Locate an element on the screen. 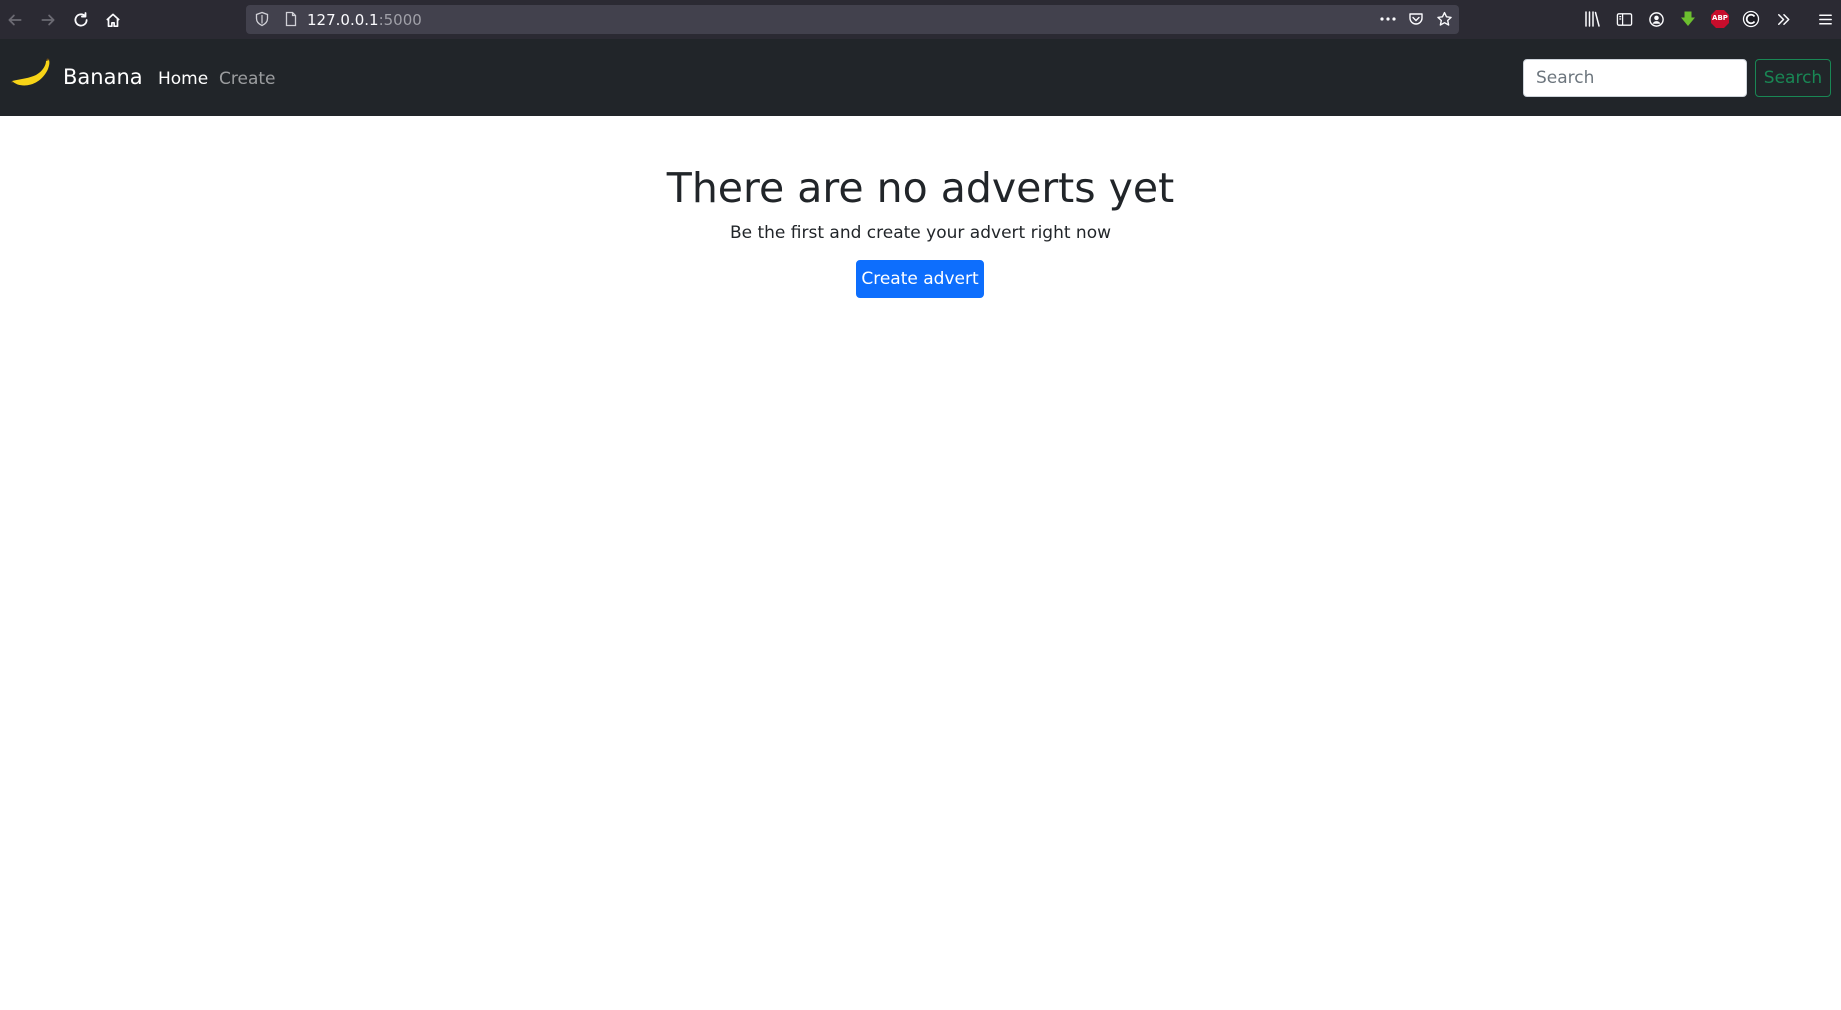 This screenshot has height=1010, width=1841. banana-logo-icon is located at coordinates (31, 74).